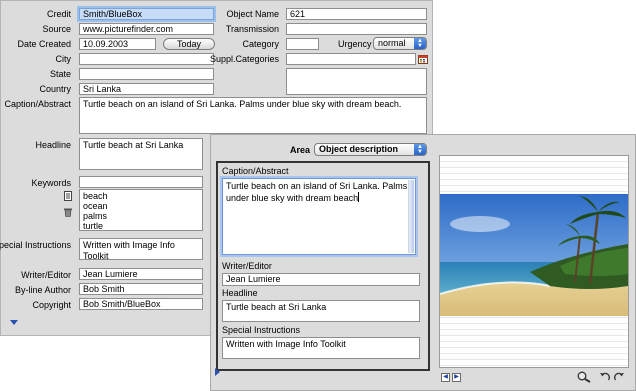  What do you see at coordinates (35, 245) in the screenshot?
I see `special-instructions-label: Special Instructions` at bounding box center [35, 245].